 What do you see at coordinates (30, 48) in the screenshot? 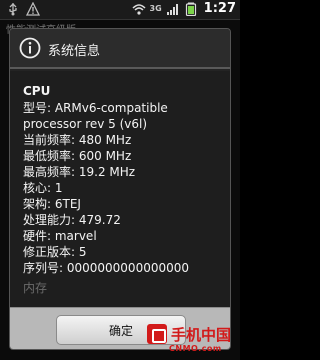
I see `info-icon` at bounding box center [30, 48].